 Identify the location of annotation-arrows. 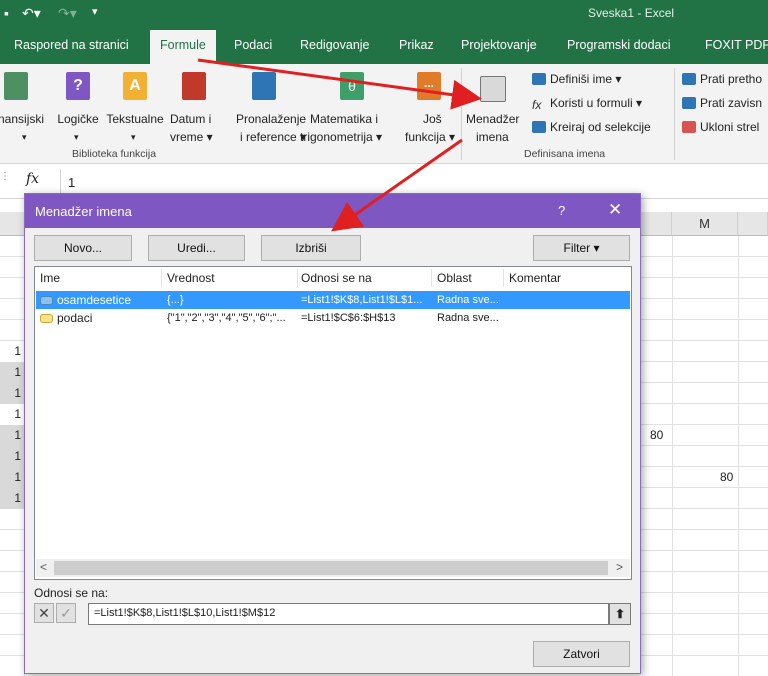
(339, 145).